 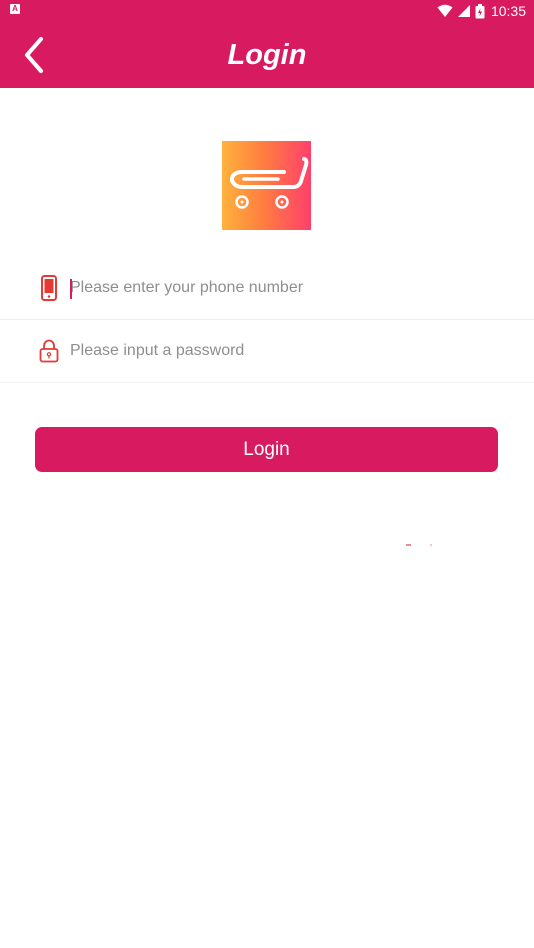 What do you see at coordinates (419, 545) in the screenshot?
I see `faint-marks` at bounding box center [419, 545].